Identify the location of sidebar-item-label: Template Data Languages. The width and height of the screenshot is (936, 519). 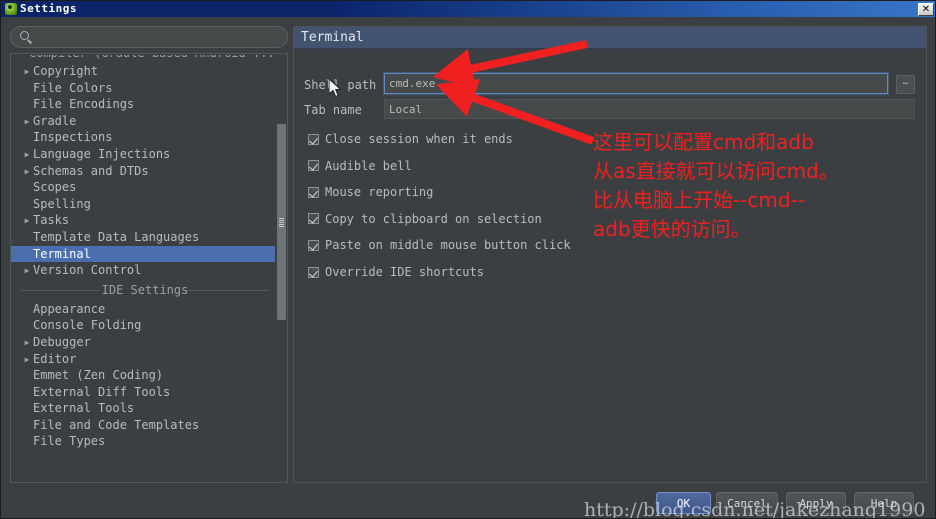
(116, 236).